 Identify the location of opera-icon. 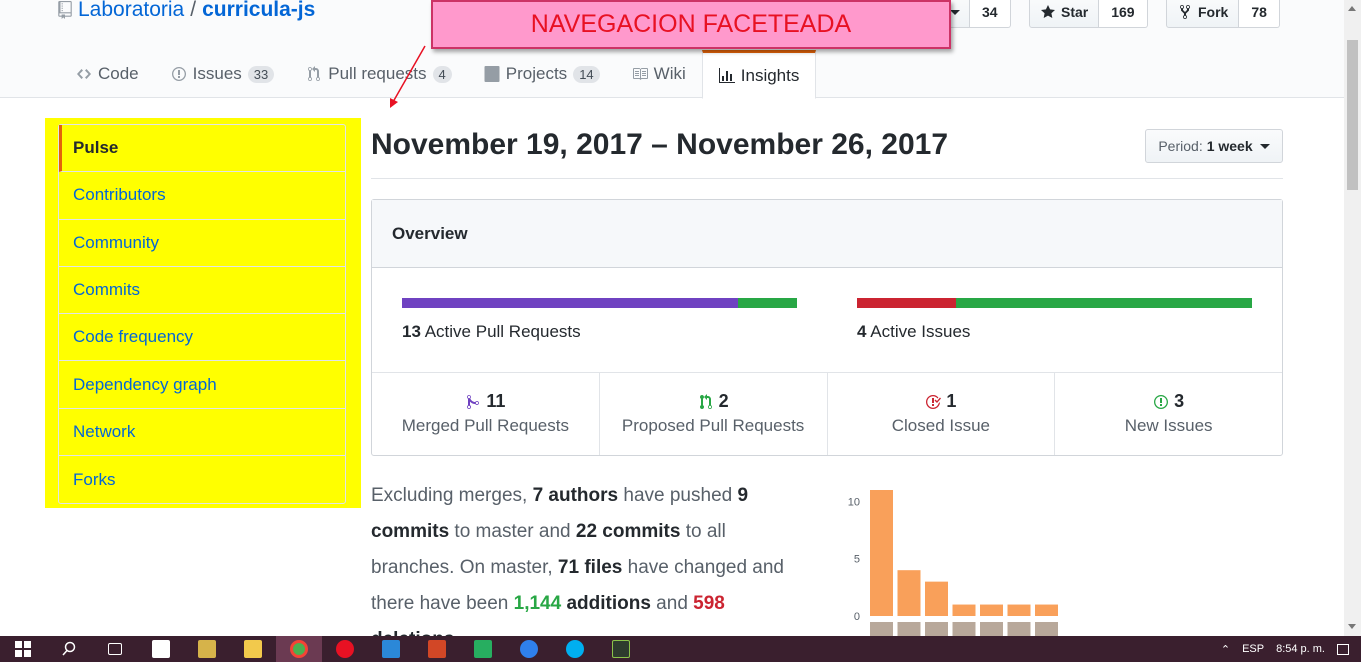
(345, 649).